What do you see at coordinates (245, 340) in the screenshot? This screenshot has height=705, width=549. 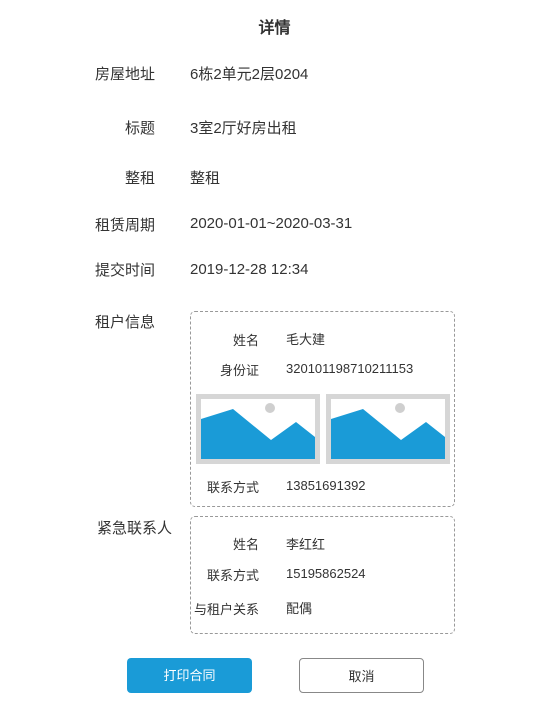 I see `tenant-name-label: 姓名` at bounding box center [245, 340].